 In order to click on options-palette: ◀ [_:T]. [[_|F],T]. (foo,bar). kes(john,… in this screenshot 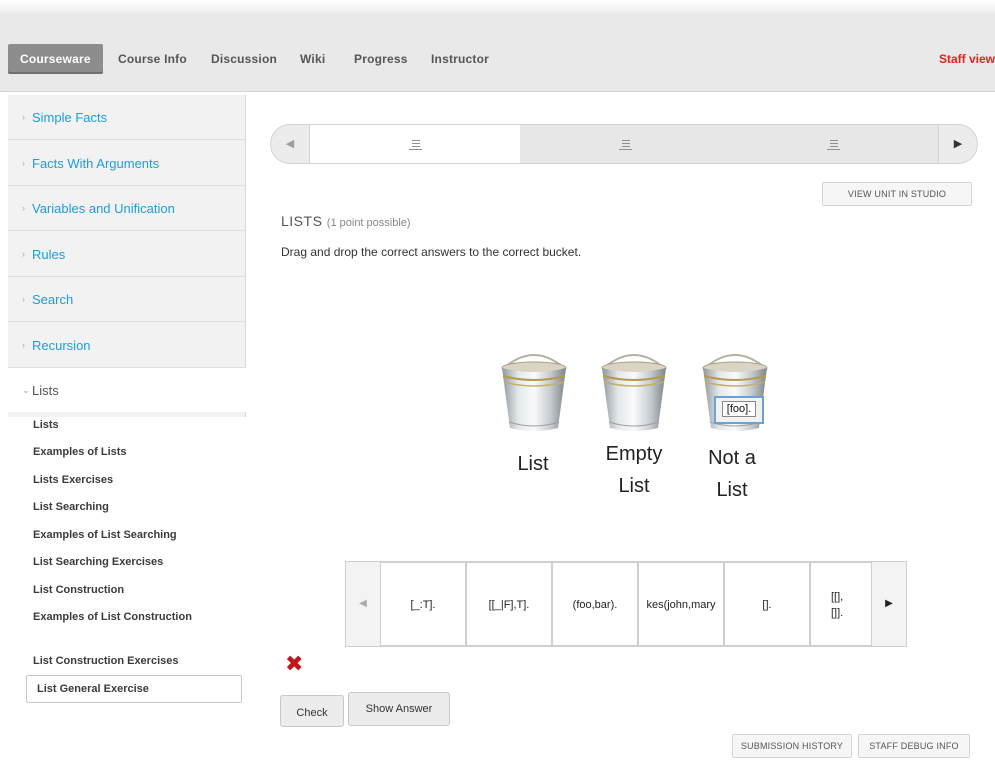, I will do `click(626, 604)`.